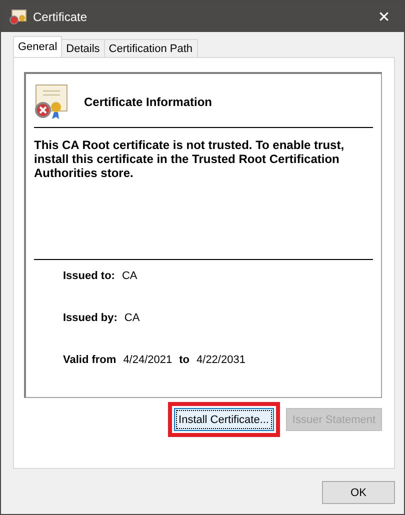 Image resolution: width=405 pixels, height=515 pixels. What do you see at coordinates (358, 492) in the screenshot?
I see `ok-button: OK` at bounding box center [358, 492].